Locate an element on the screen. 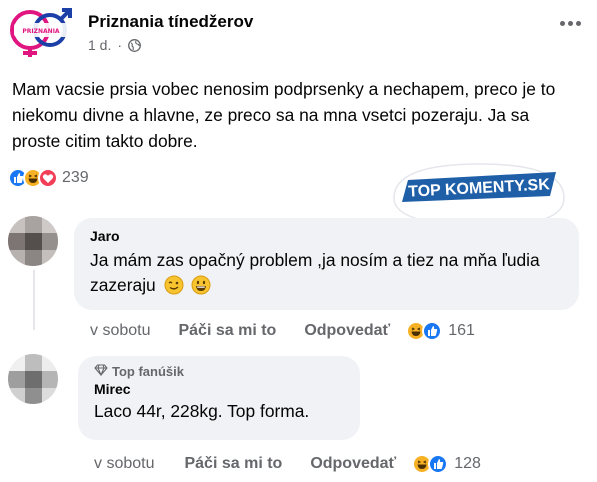 Image resolution: width=597 pixels, height=482 pixels. post-meta: 1 d. · is located at coordinates (114, 45).